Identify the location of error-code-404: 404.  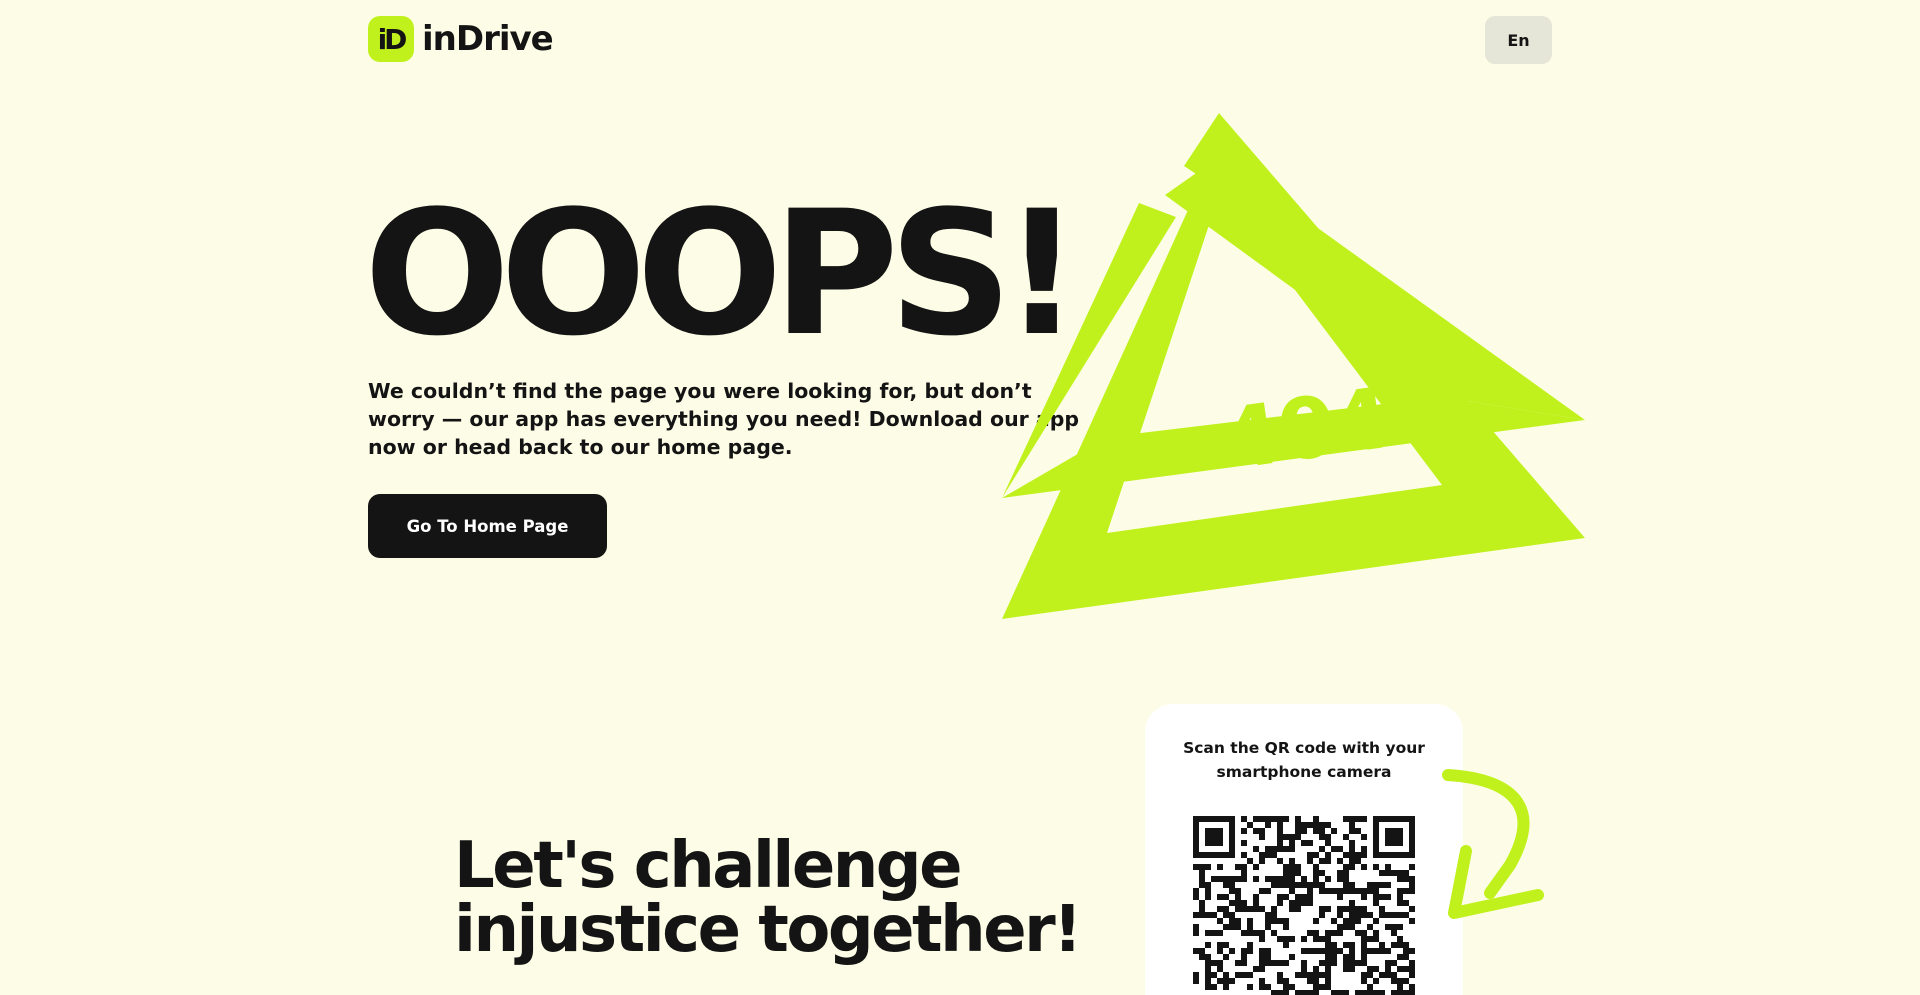
(1305, 429).